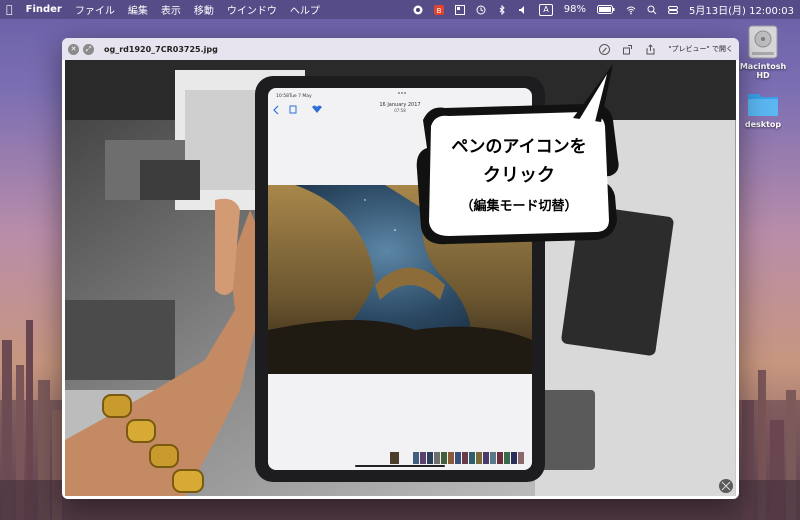 The height and width of the screenshot is (520, 800). I want to click on menu-window: ウインドウ, so click(252, 9).